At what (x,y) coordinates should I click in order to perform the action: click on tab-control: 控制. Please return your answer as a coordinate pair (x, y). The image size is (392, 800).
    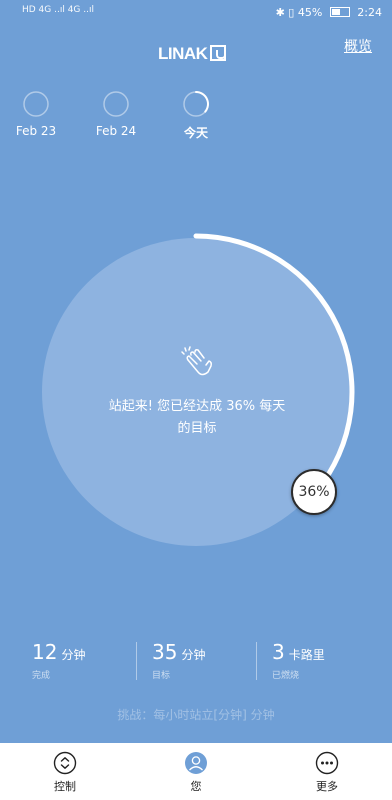
    Looking at the image, I should click on (65, 772).